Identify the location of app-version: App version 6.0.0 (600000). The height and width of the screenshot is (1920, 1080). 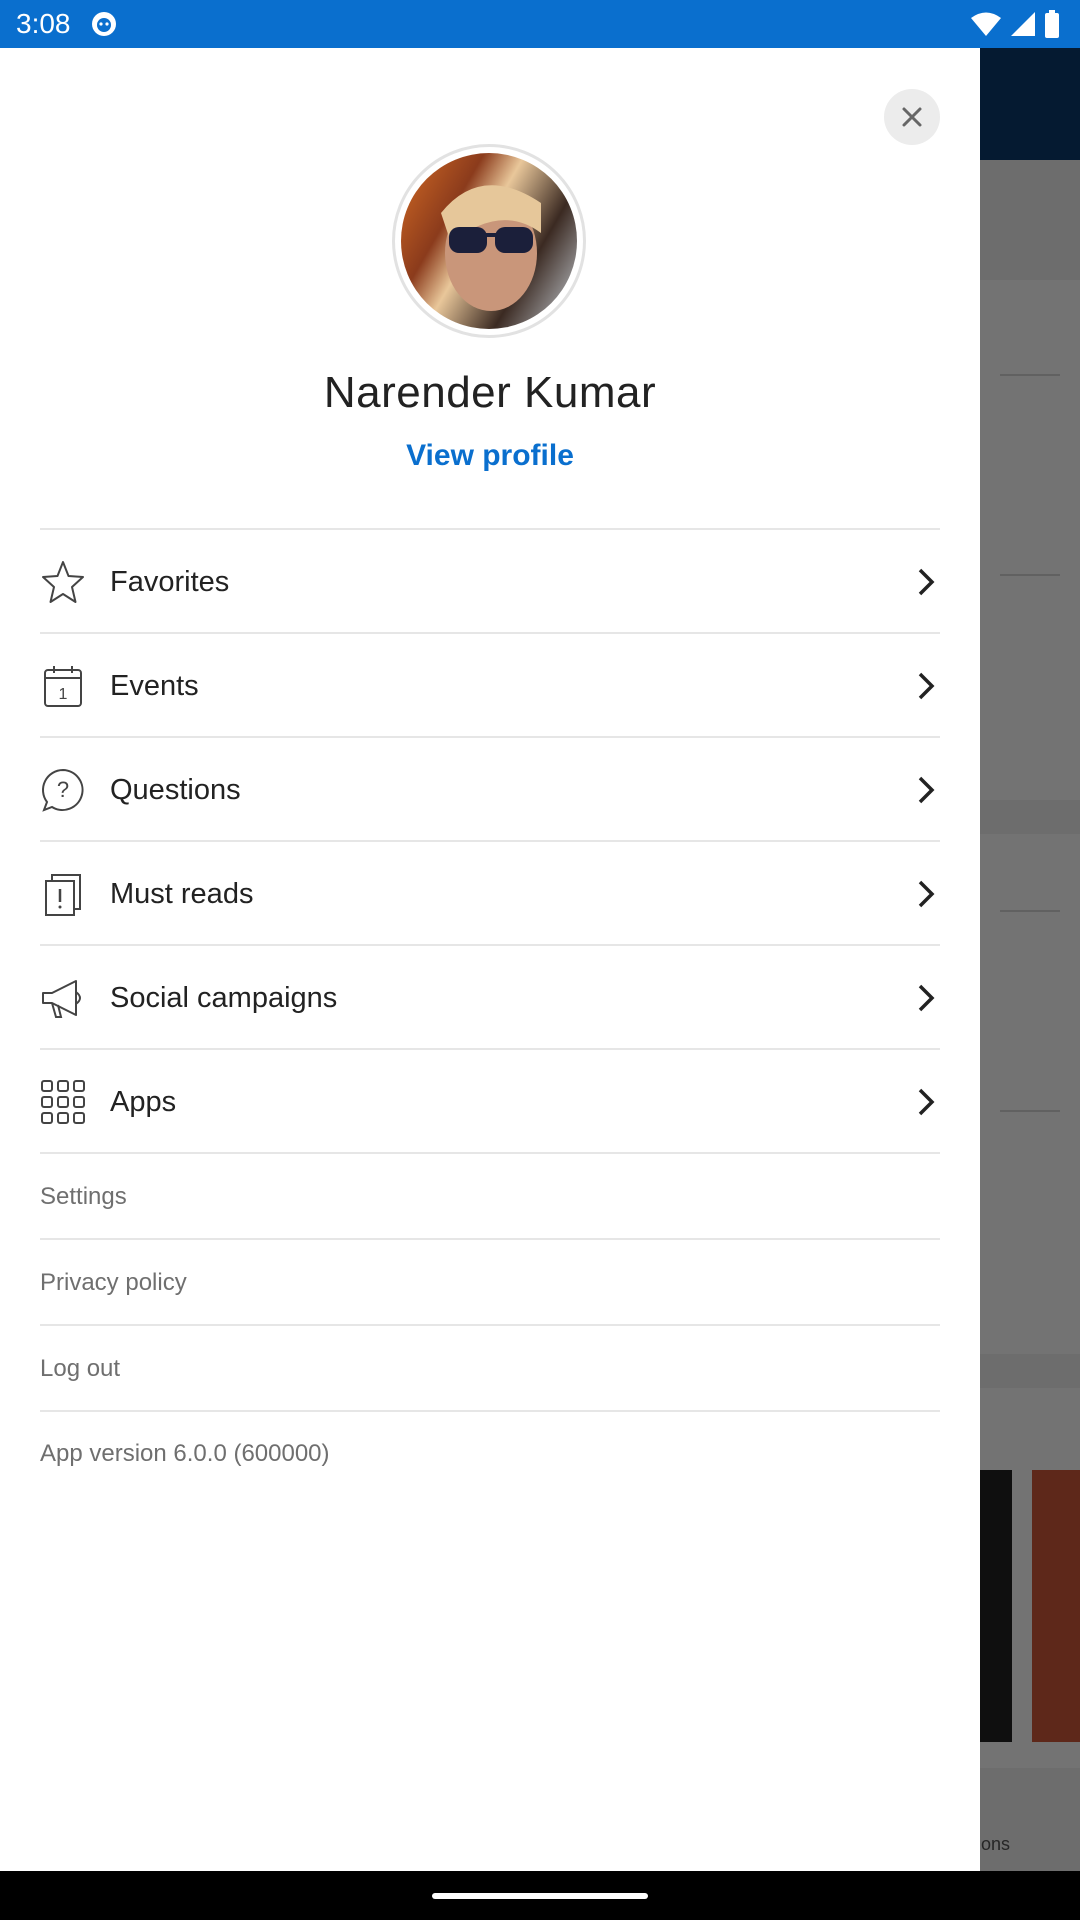
(185, 1453).